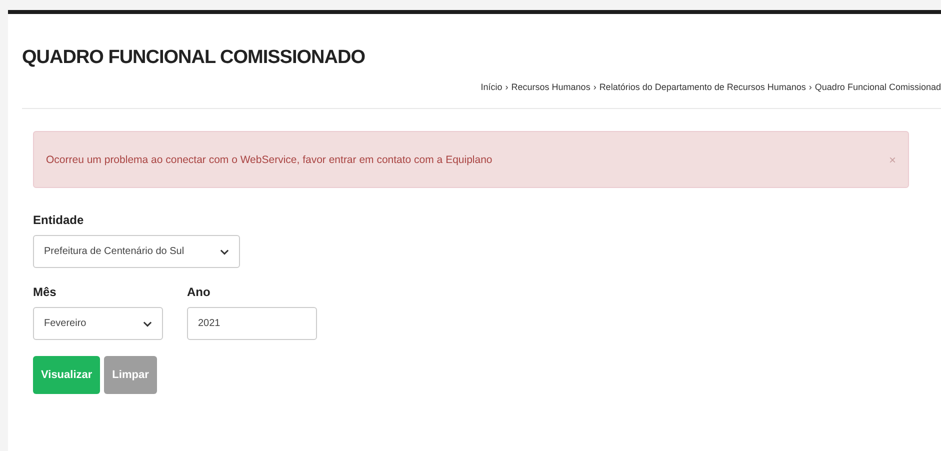 Image resolution: width=941 pixels, height=451 pixels. I want to click on month-select: Fevereiro, so click(98, 323).